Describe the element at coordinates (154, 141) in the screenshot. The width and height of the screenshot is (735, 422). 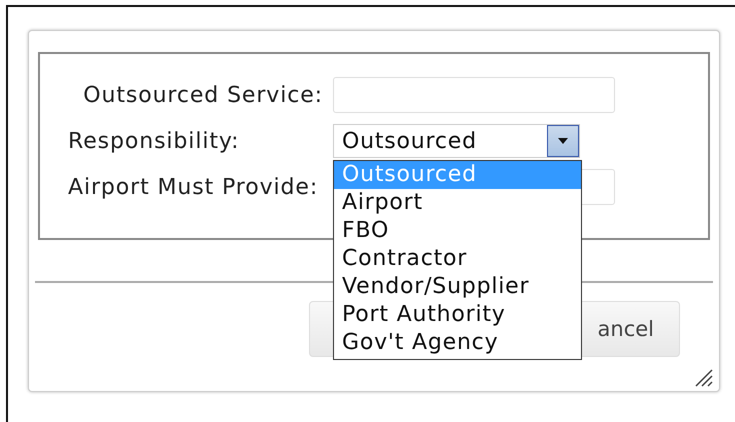
I see `field-label: Responsibility:` at that location.